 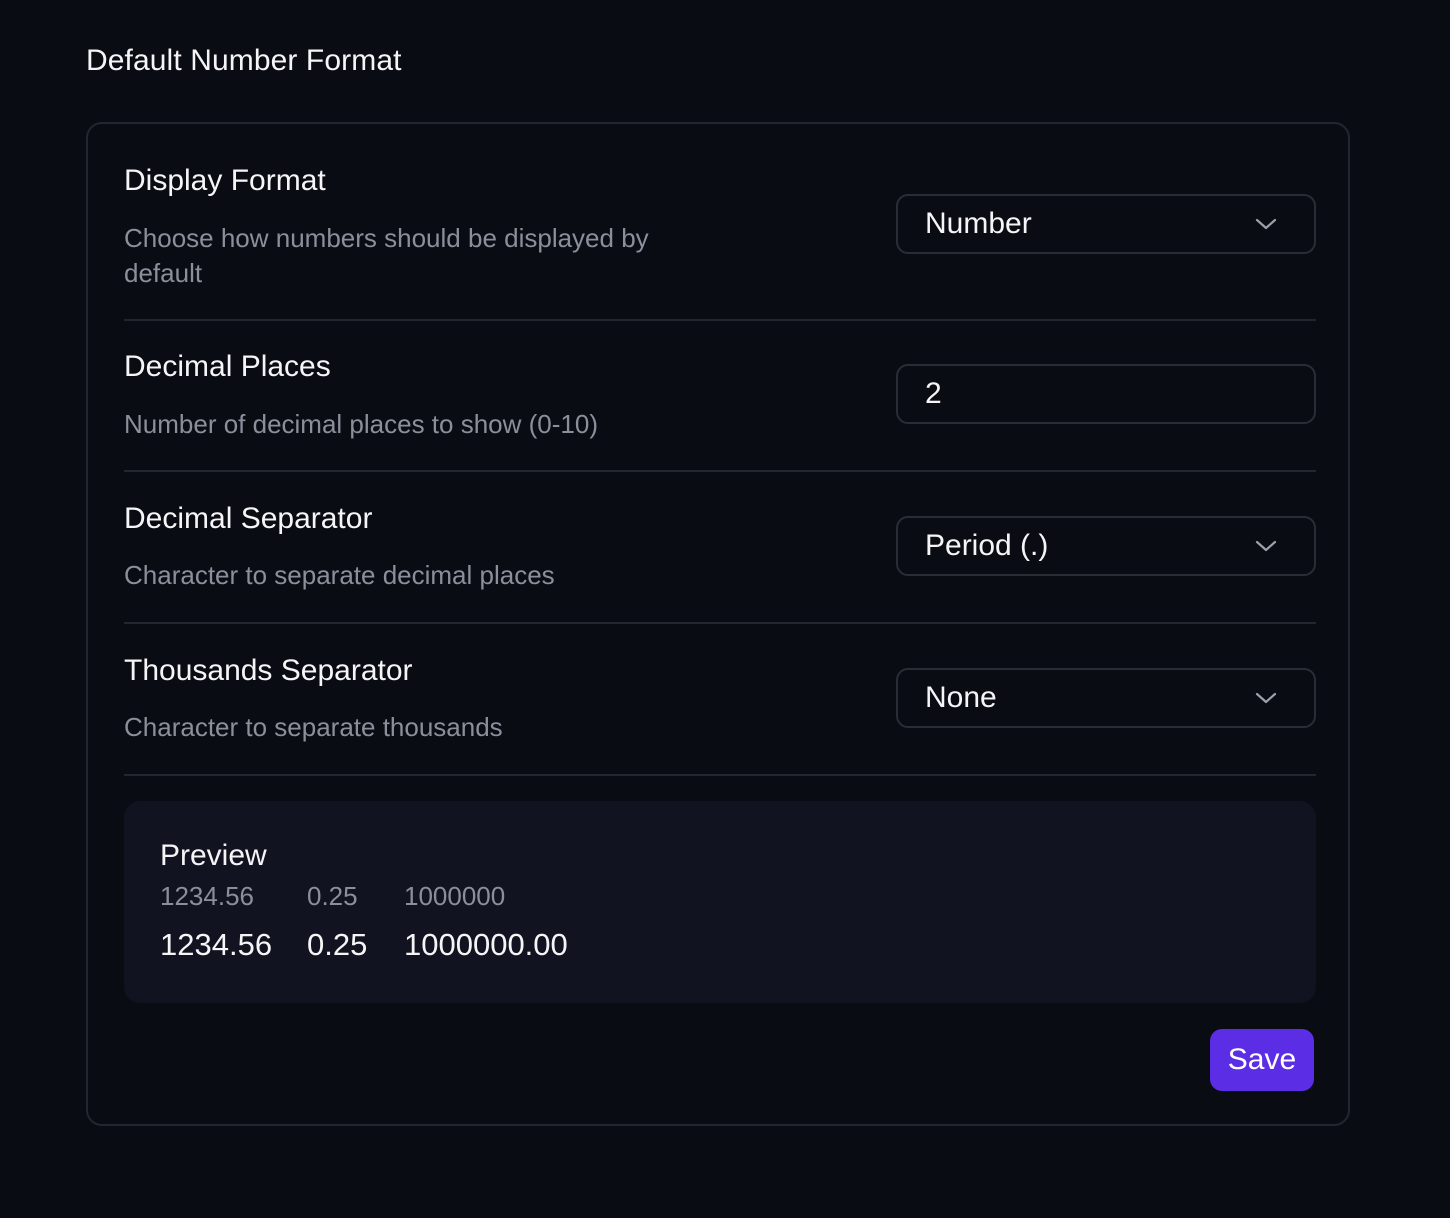 I want to click on decimal-places-input: 2, so click(x=1106, y=394).